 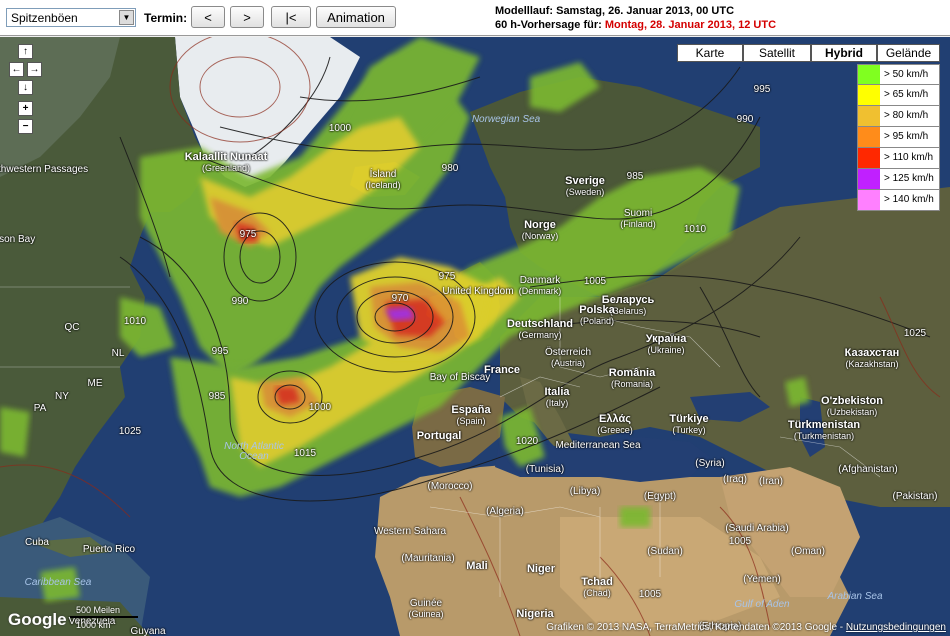 What do you see at coordinates (660, 496) in the screenshot?
I see `place-label: (Egypt)` at bounding box center [660, 496].